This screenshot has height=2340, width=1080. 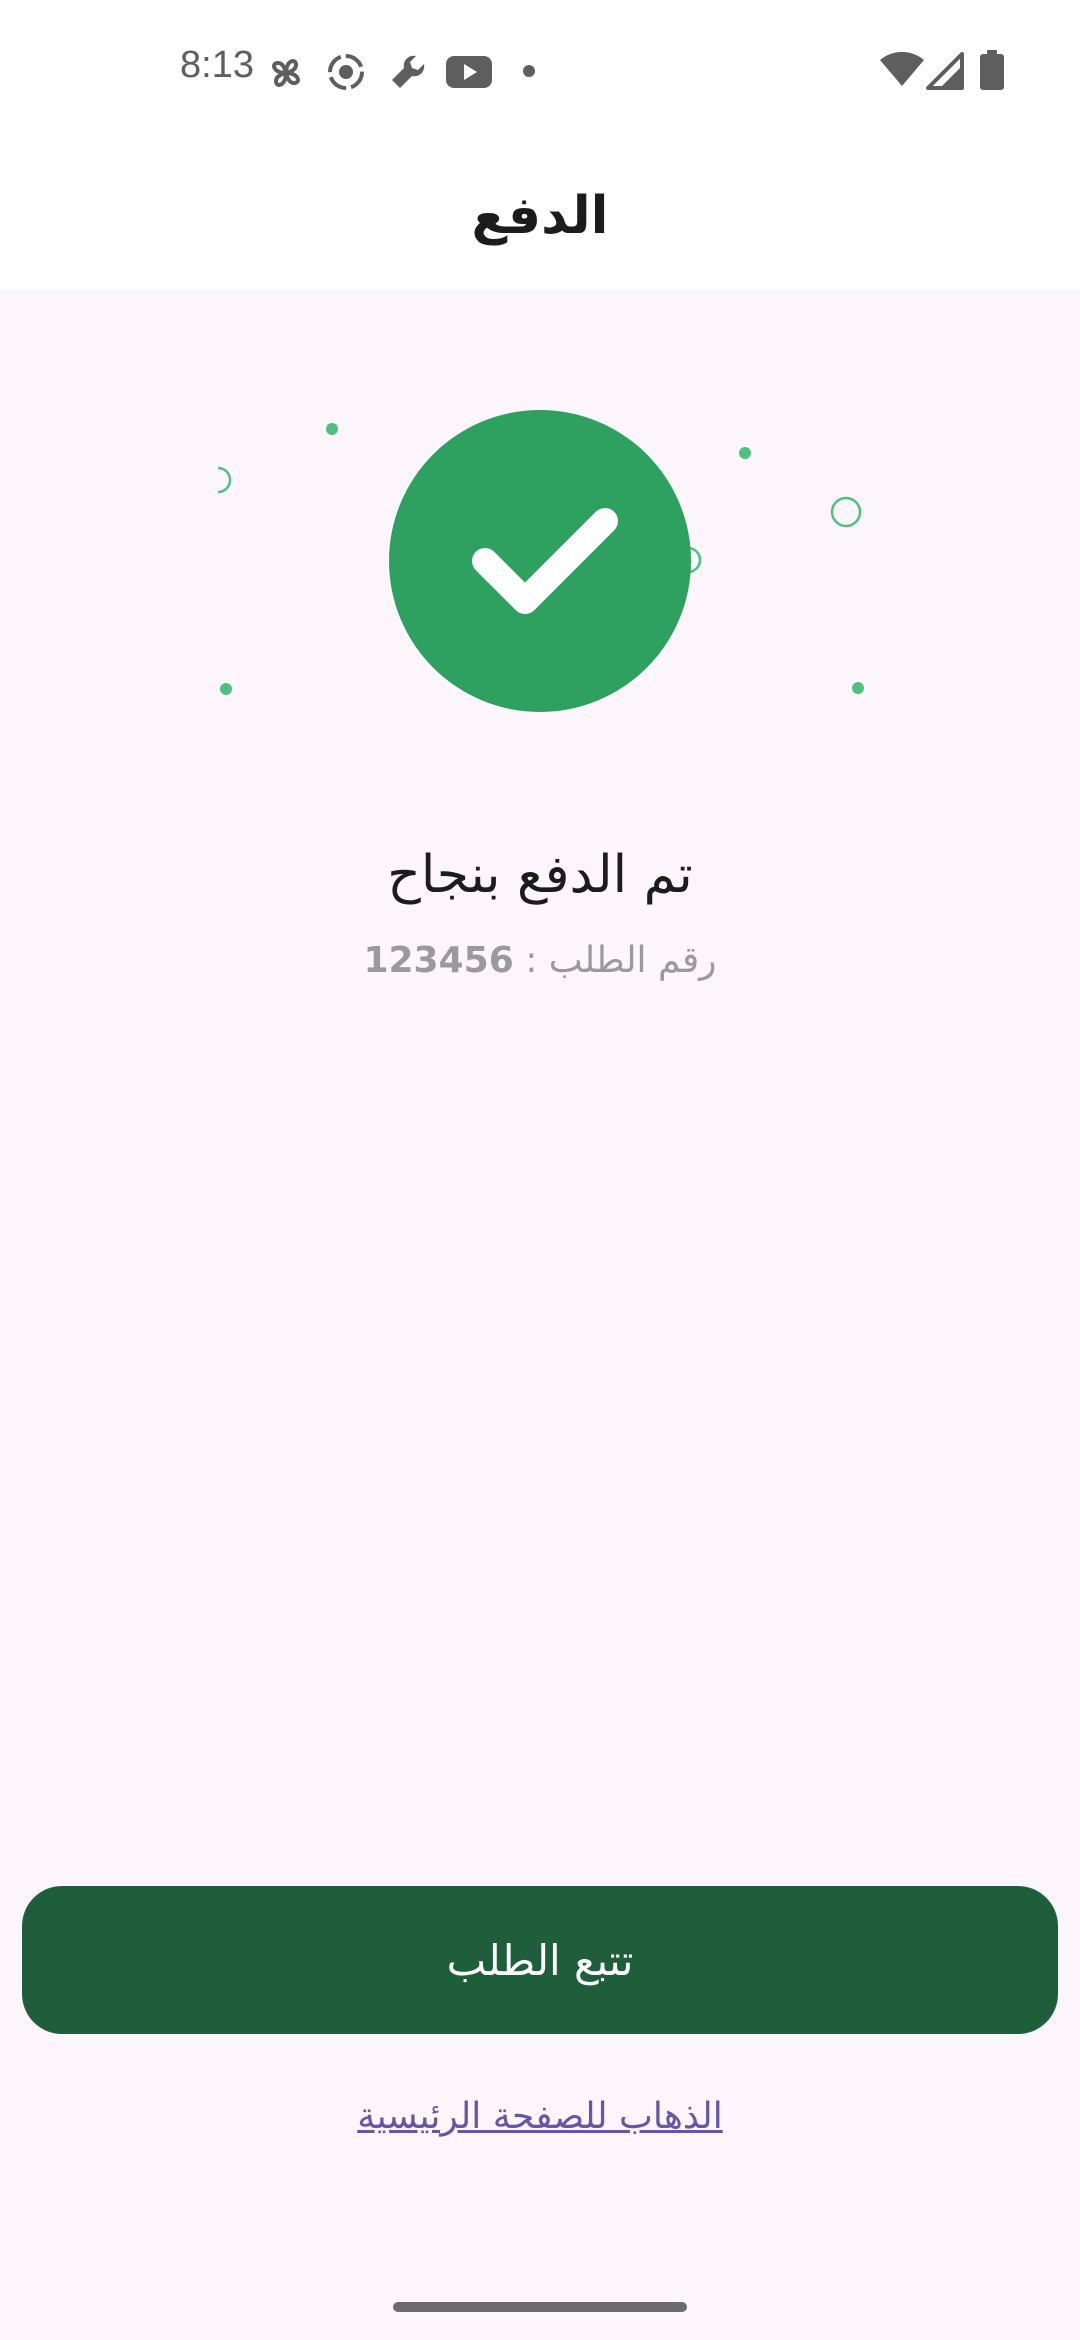 I want to click on app-bar: الدفع, so click(x=540, y=215).